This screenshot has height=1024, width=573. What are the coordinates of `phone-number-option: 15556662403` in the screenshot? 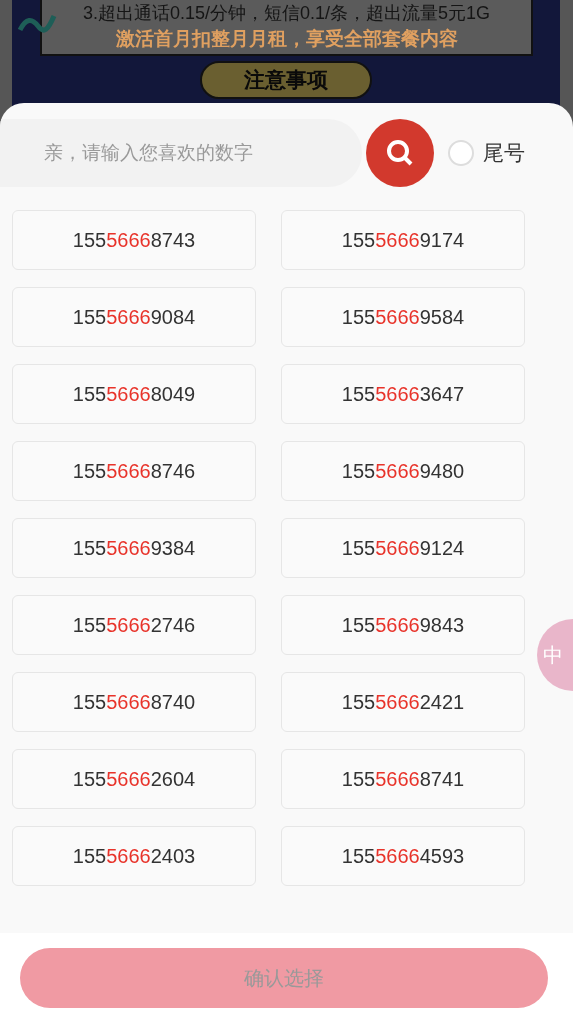 It's located at (134, 856).